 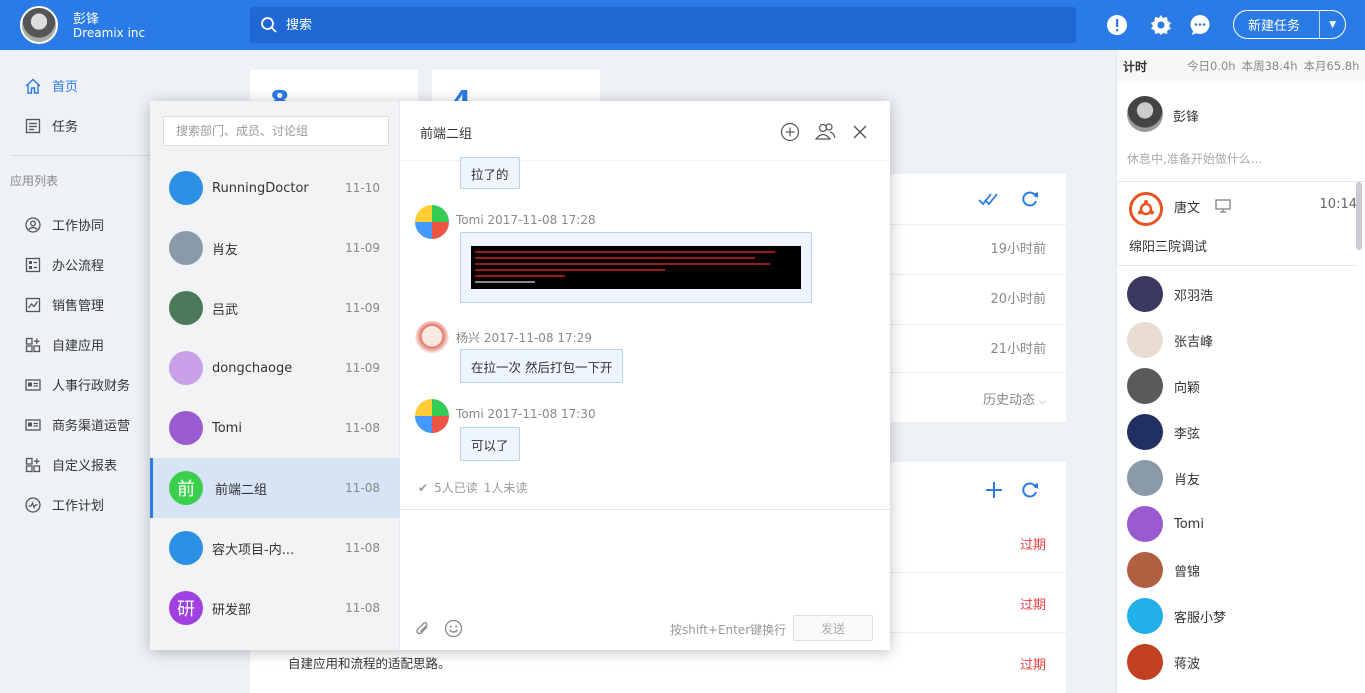 I want to click on sidebar-item-hr: 人事行政财务, so click(x=77, y=384).